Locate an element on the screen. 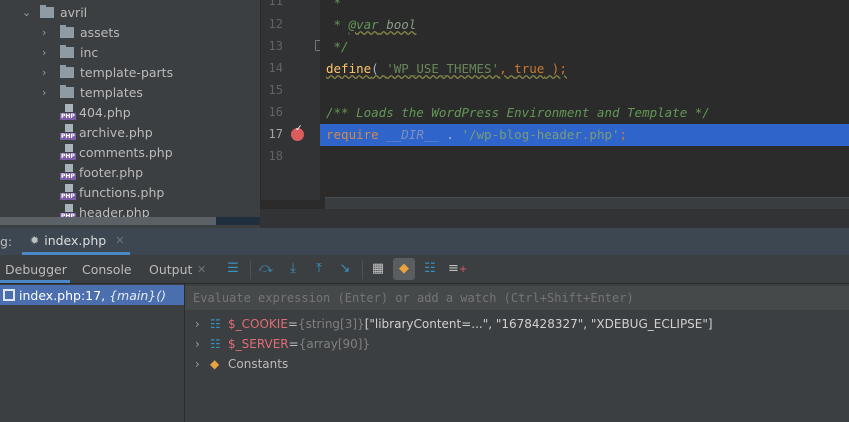 The image size is (849, 422). tree-file: PHP comments.php is located at coordinates (116, 152).